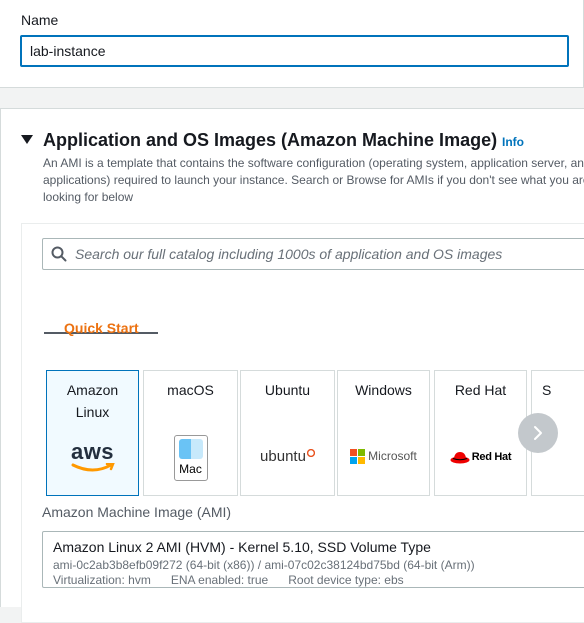 The image size is (584, 623). I want to click on tab-quick-start-label: Quick Start, so click(101, 328).